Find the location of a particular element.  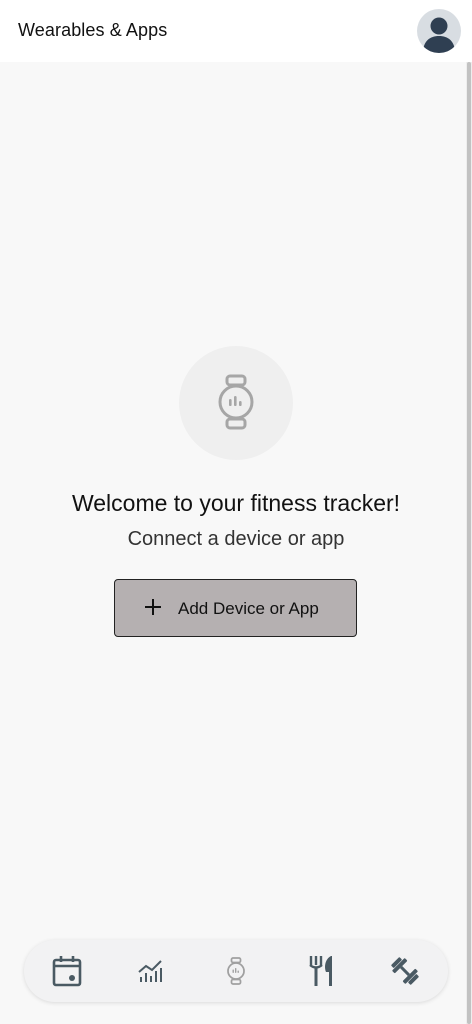

welcome-subtitle: Connect a device or app is located at coordinates (236, 539).